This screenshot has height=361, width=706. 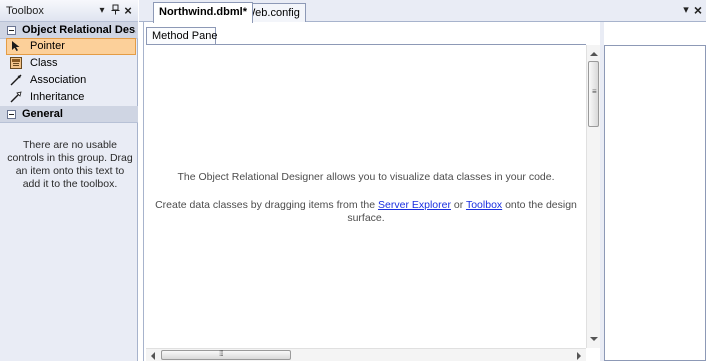 What do you see at coordinates (655, 203) in the screenshot?
I see `method-pane` at bounding box center [655, 203].